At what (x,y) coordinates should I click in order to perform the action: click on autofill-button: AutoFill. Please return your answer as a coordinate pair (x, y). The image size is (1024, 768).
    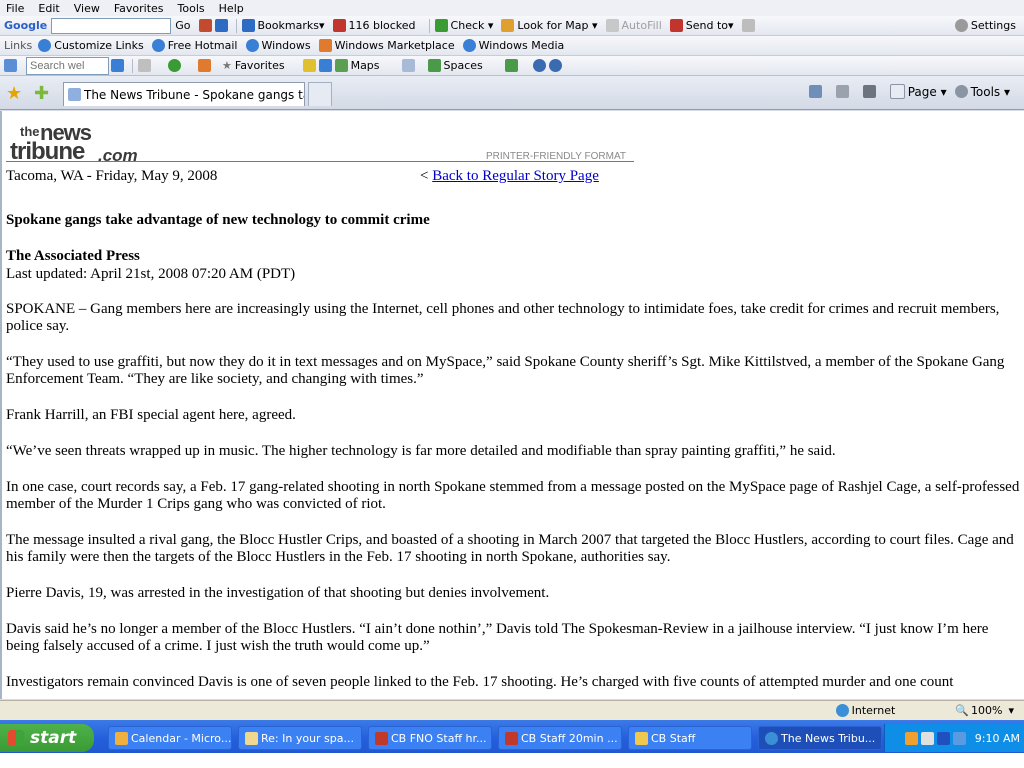
    Looking at the image, I should click on (633, 25).